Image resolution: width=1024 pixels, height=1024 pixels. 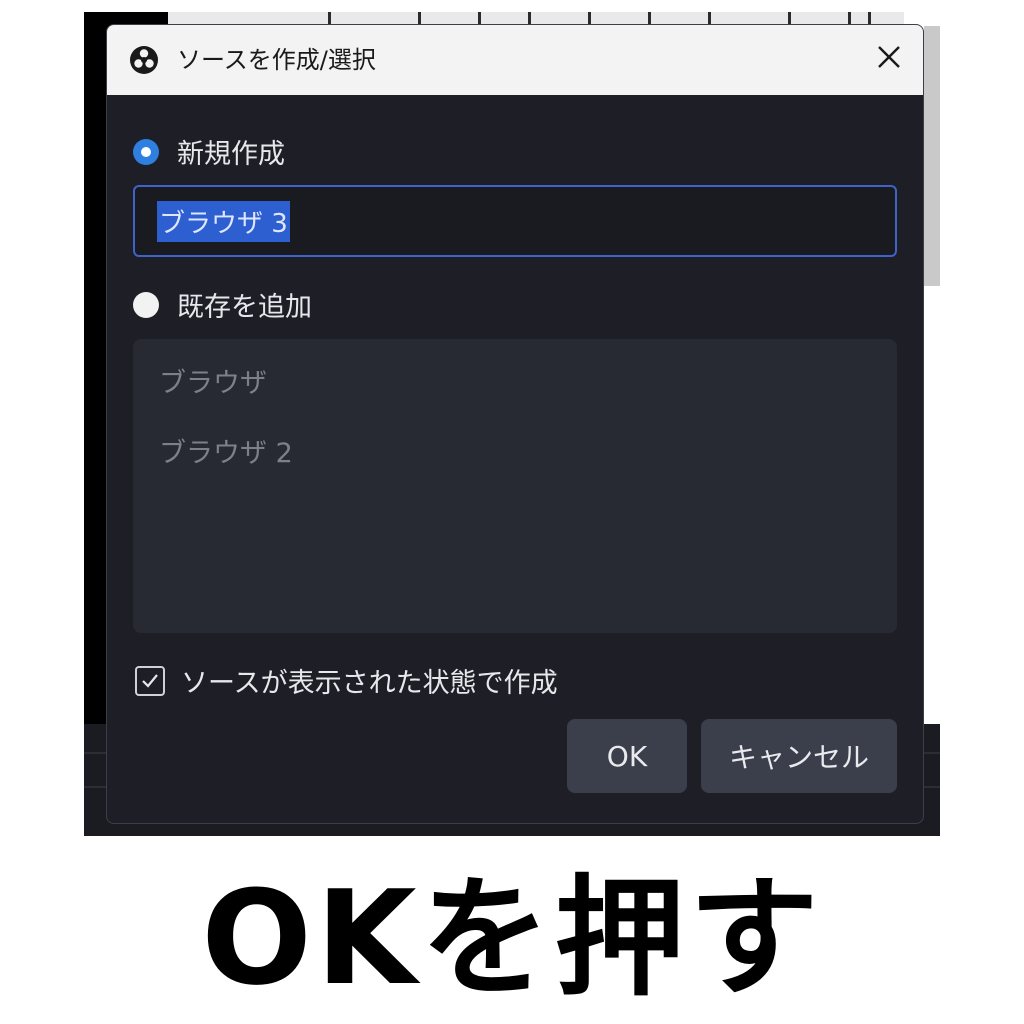 I want to click on dialog-title: ソースを作成/選択, so click(x=276, y=60).